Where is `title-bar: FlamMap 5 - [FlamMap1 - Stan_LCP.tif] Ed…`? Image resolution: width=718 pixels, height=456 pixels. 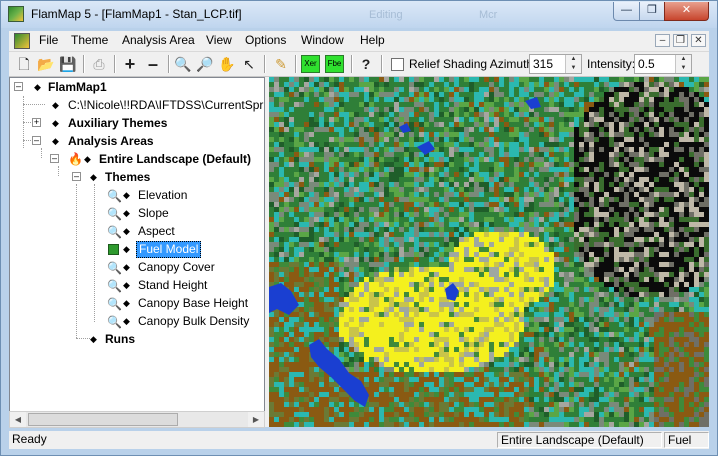
title-bar: FlamMap 5 - [FlamMap1 - Stan_LCP.tif] Ed… is located at coordinates (359, 14).